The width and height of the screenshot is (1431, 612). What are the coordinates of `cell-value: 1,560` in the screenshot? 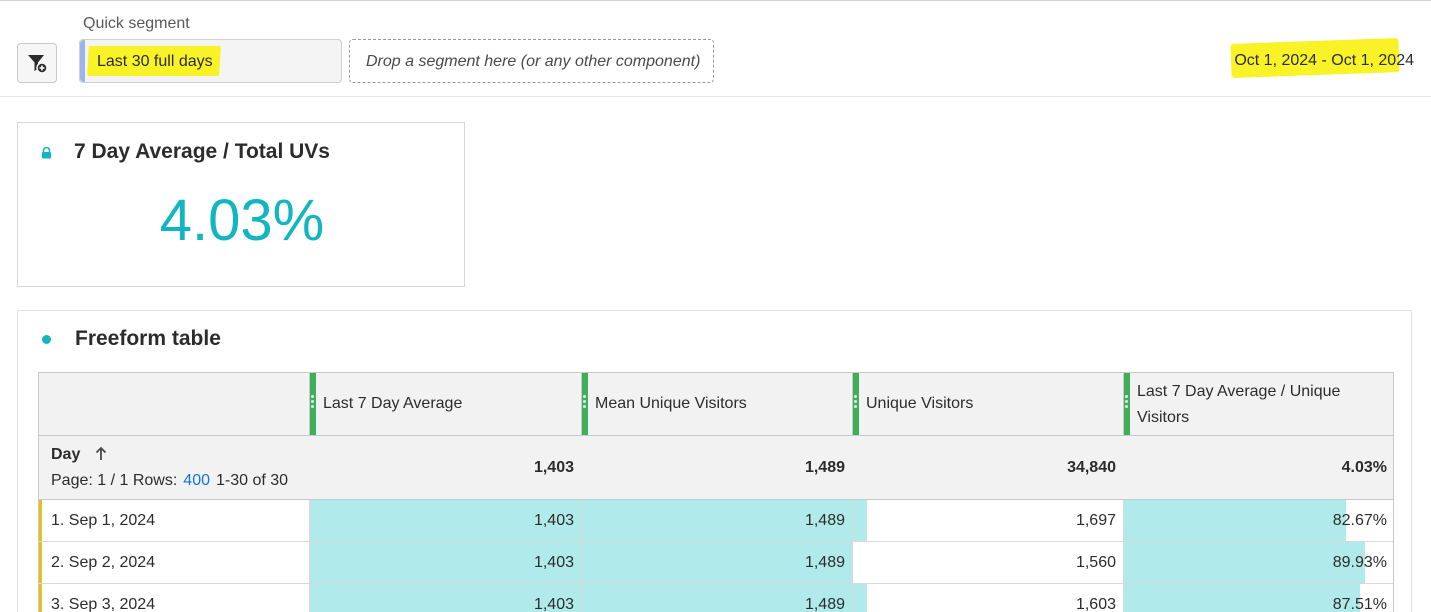 It's located at (1095, 562).